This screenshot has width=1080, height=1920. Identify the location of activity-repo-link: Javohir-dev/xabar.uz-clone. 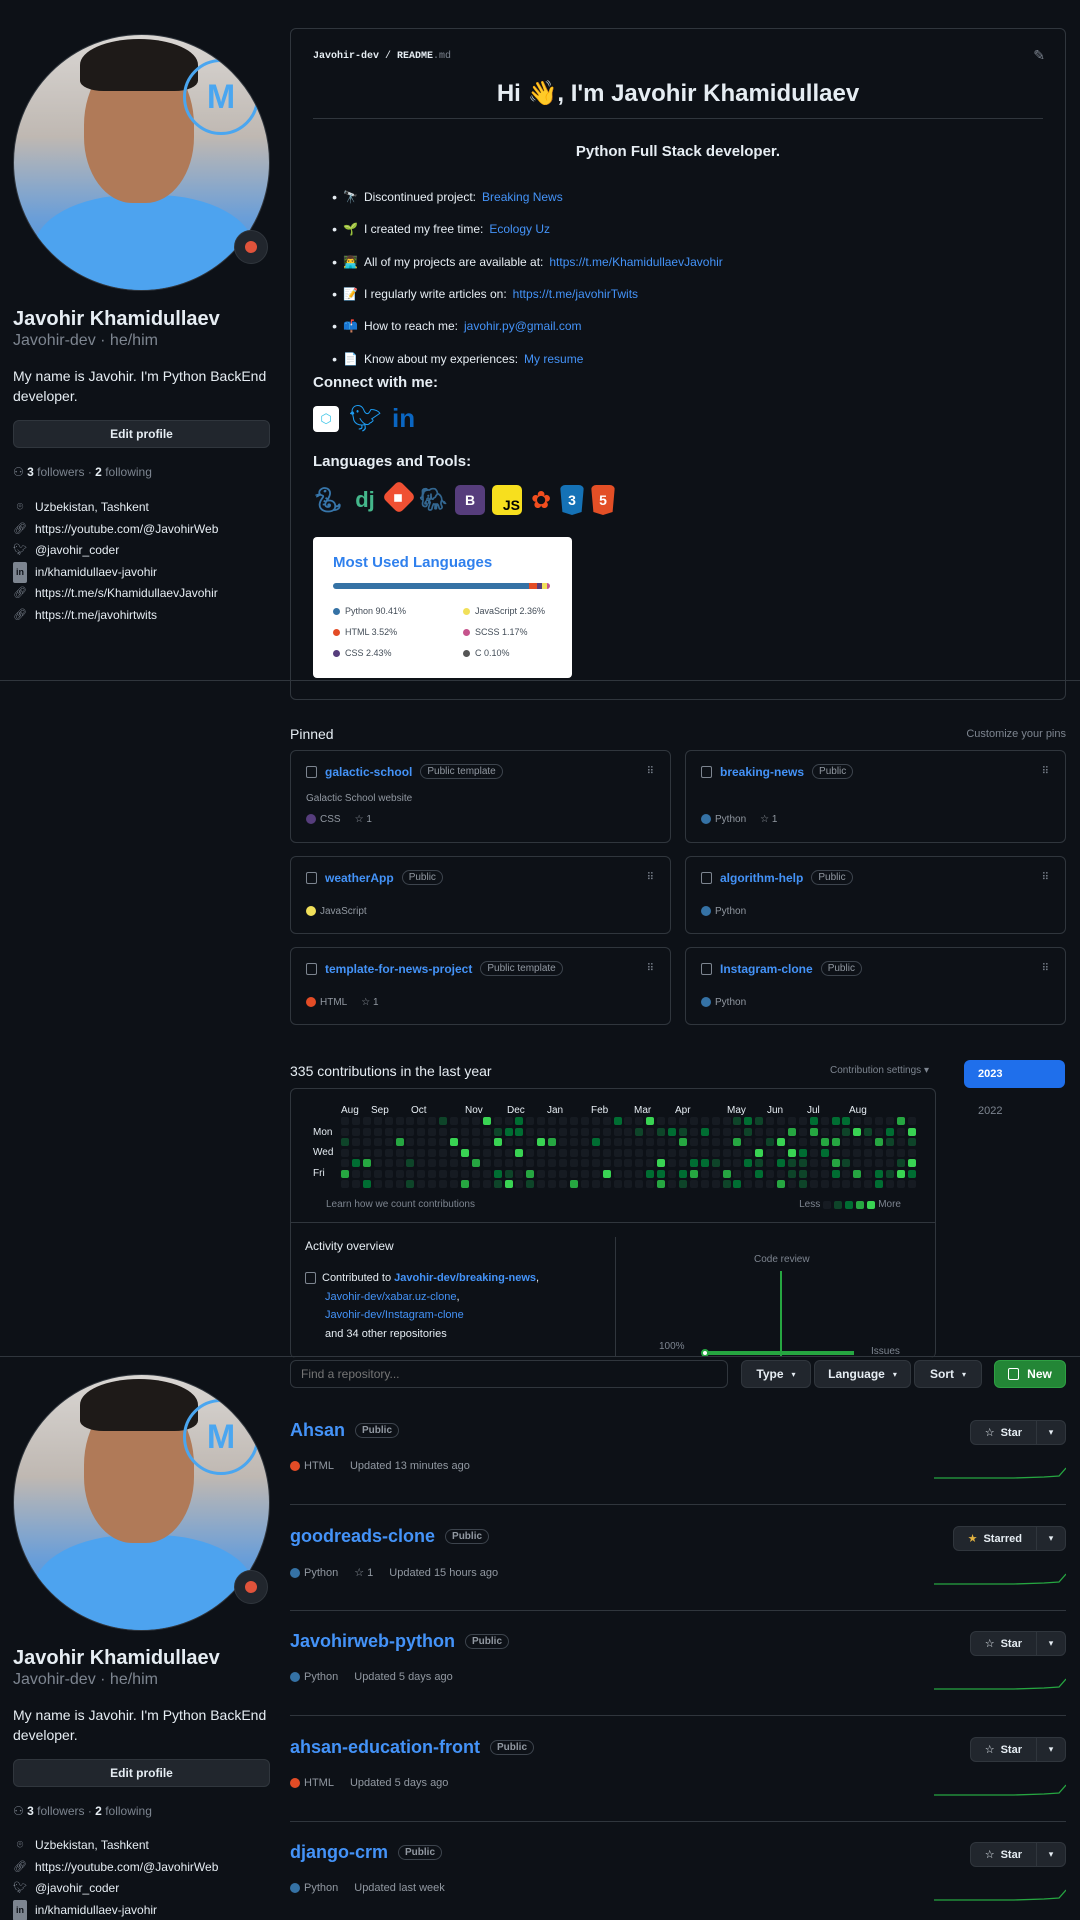
(390, 1297).